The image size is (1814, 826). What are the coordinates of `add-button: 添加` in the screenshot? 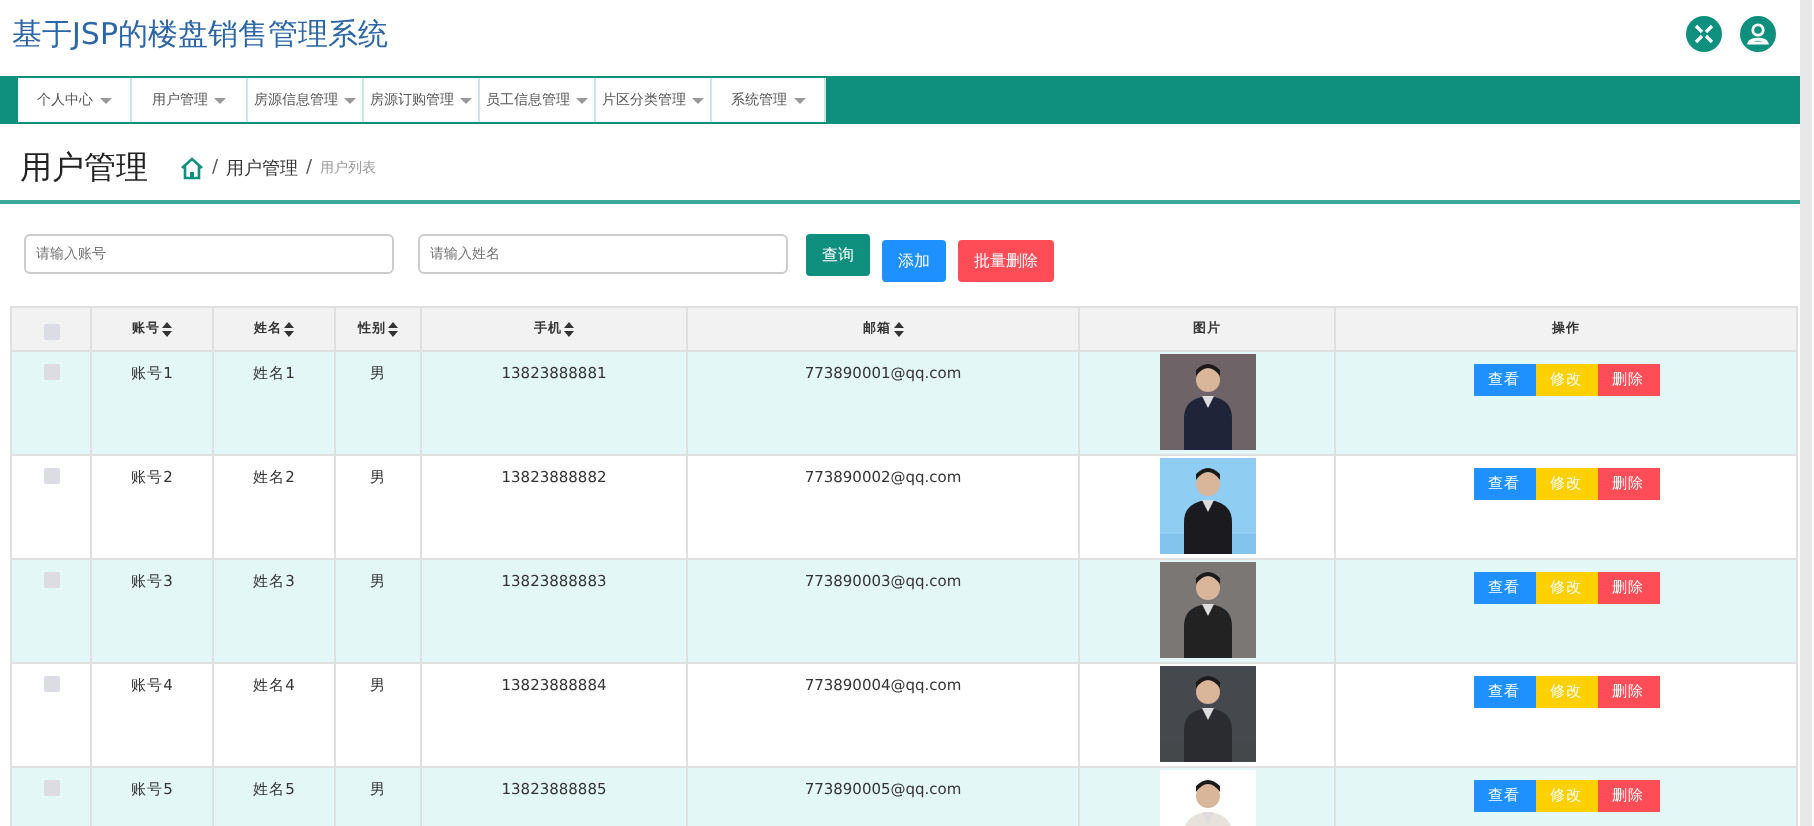 It's located at (914, 261).